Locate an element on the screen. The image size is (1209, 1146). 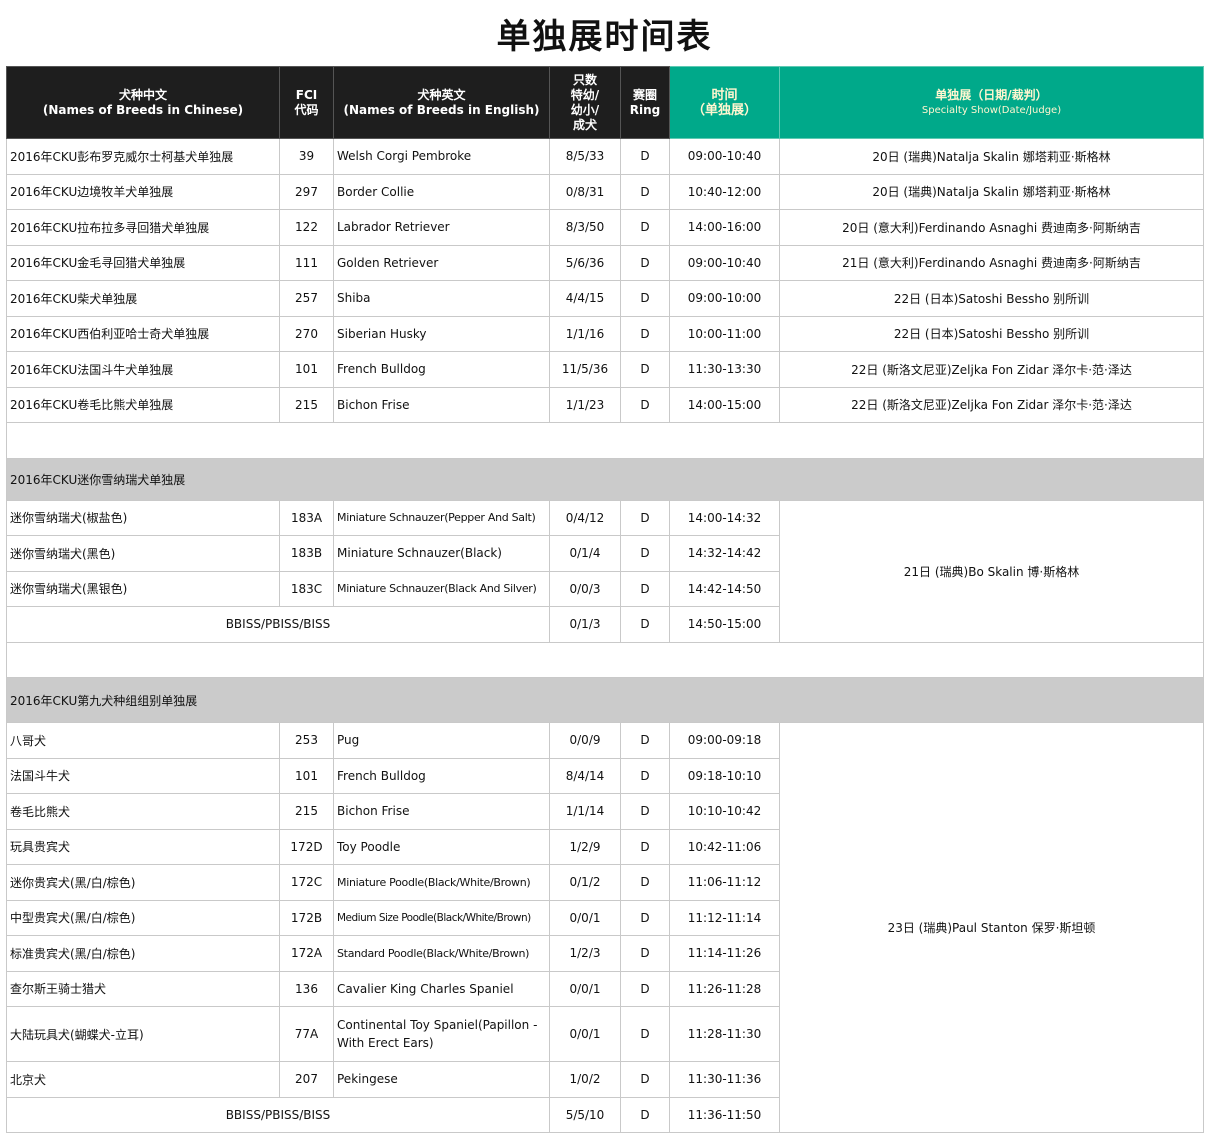
judge-cell: 22日 (斯洛文尼亚)Zeljka Fon Zidar 泽尔卡·范·泽达 is located at coordinates (991, 404).